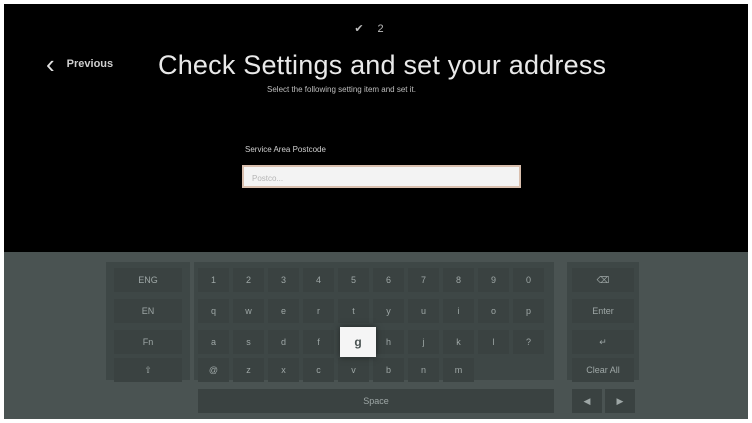 The height and width of the screenshot is (423, 752). What do you see at coordinates (318, 342) in the screenshot?
I see `key-f: f` at bounding box center [318, 342].